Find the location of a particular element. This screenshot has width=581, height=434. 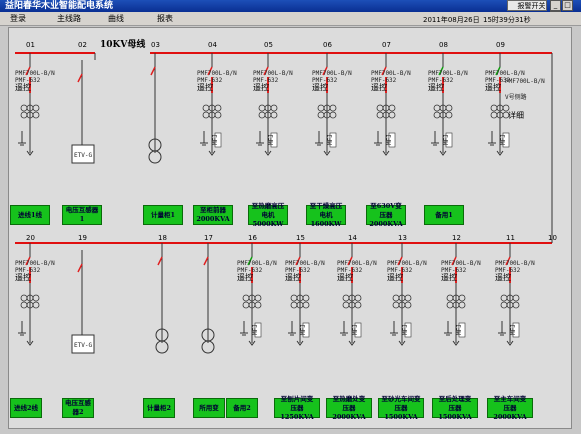

feeder-top-7: MFJPMF700L-B/NPMF-632遥控 is located at coordinates (448, 104).